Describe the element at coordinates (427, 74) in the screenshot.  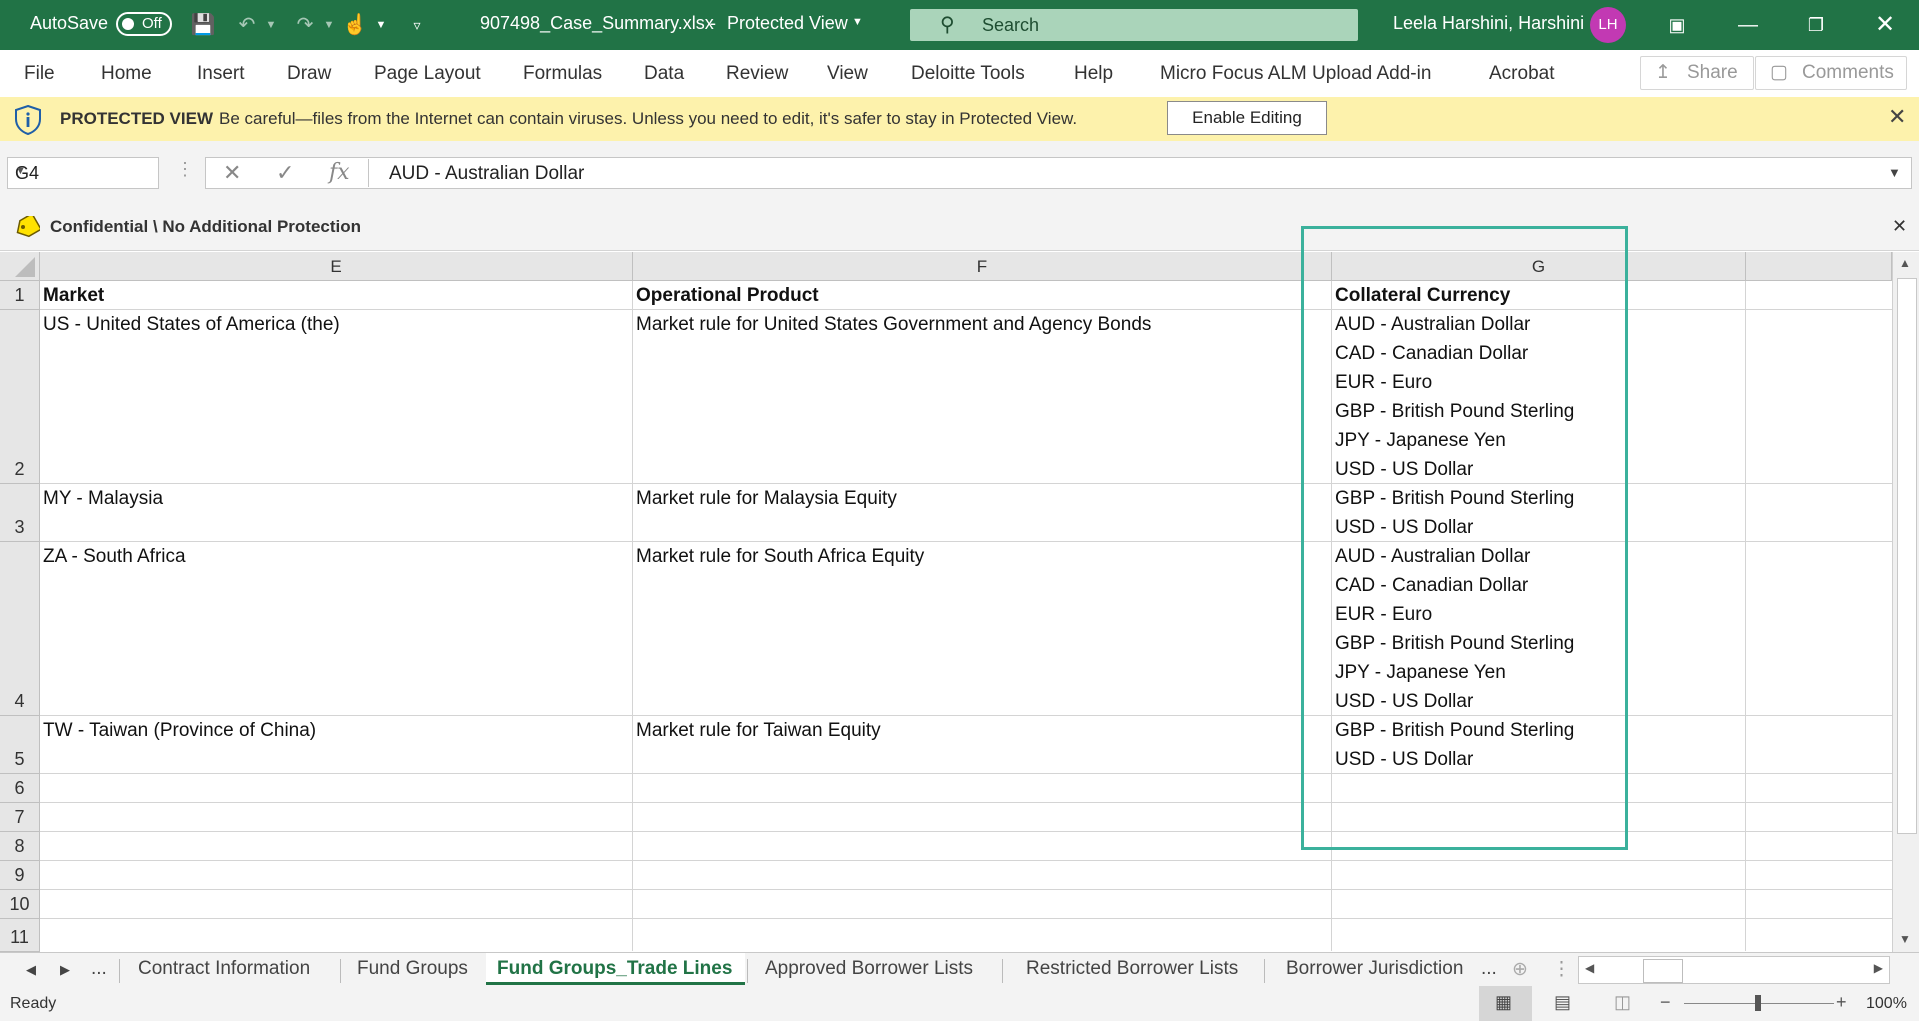
I see `tab-page-layout: Page Layout` at that location.